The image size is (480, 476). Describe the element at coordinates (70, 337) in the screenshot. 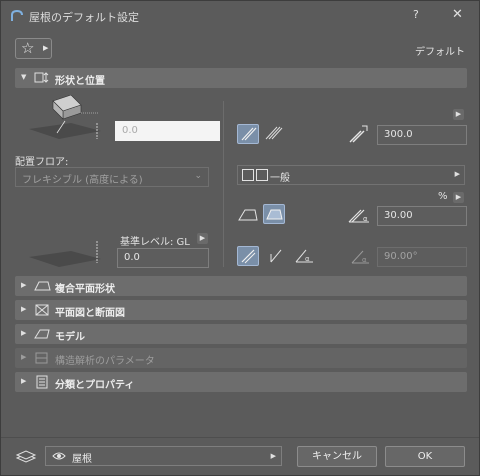

I see `panel-model-label: モデル` at that location.